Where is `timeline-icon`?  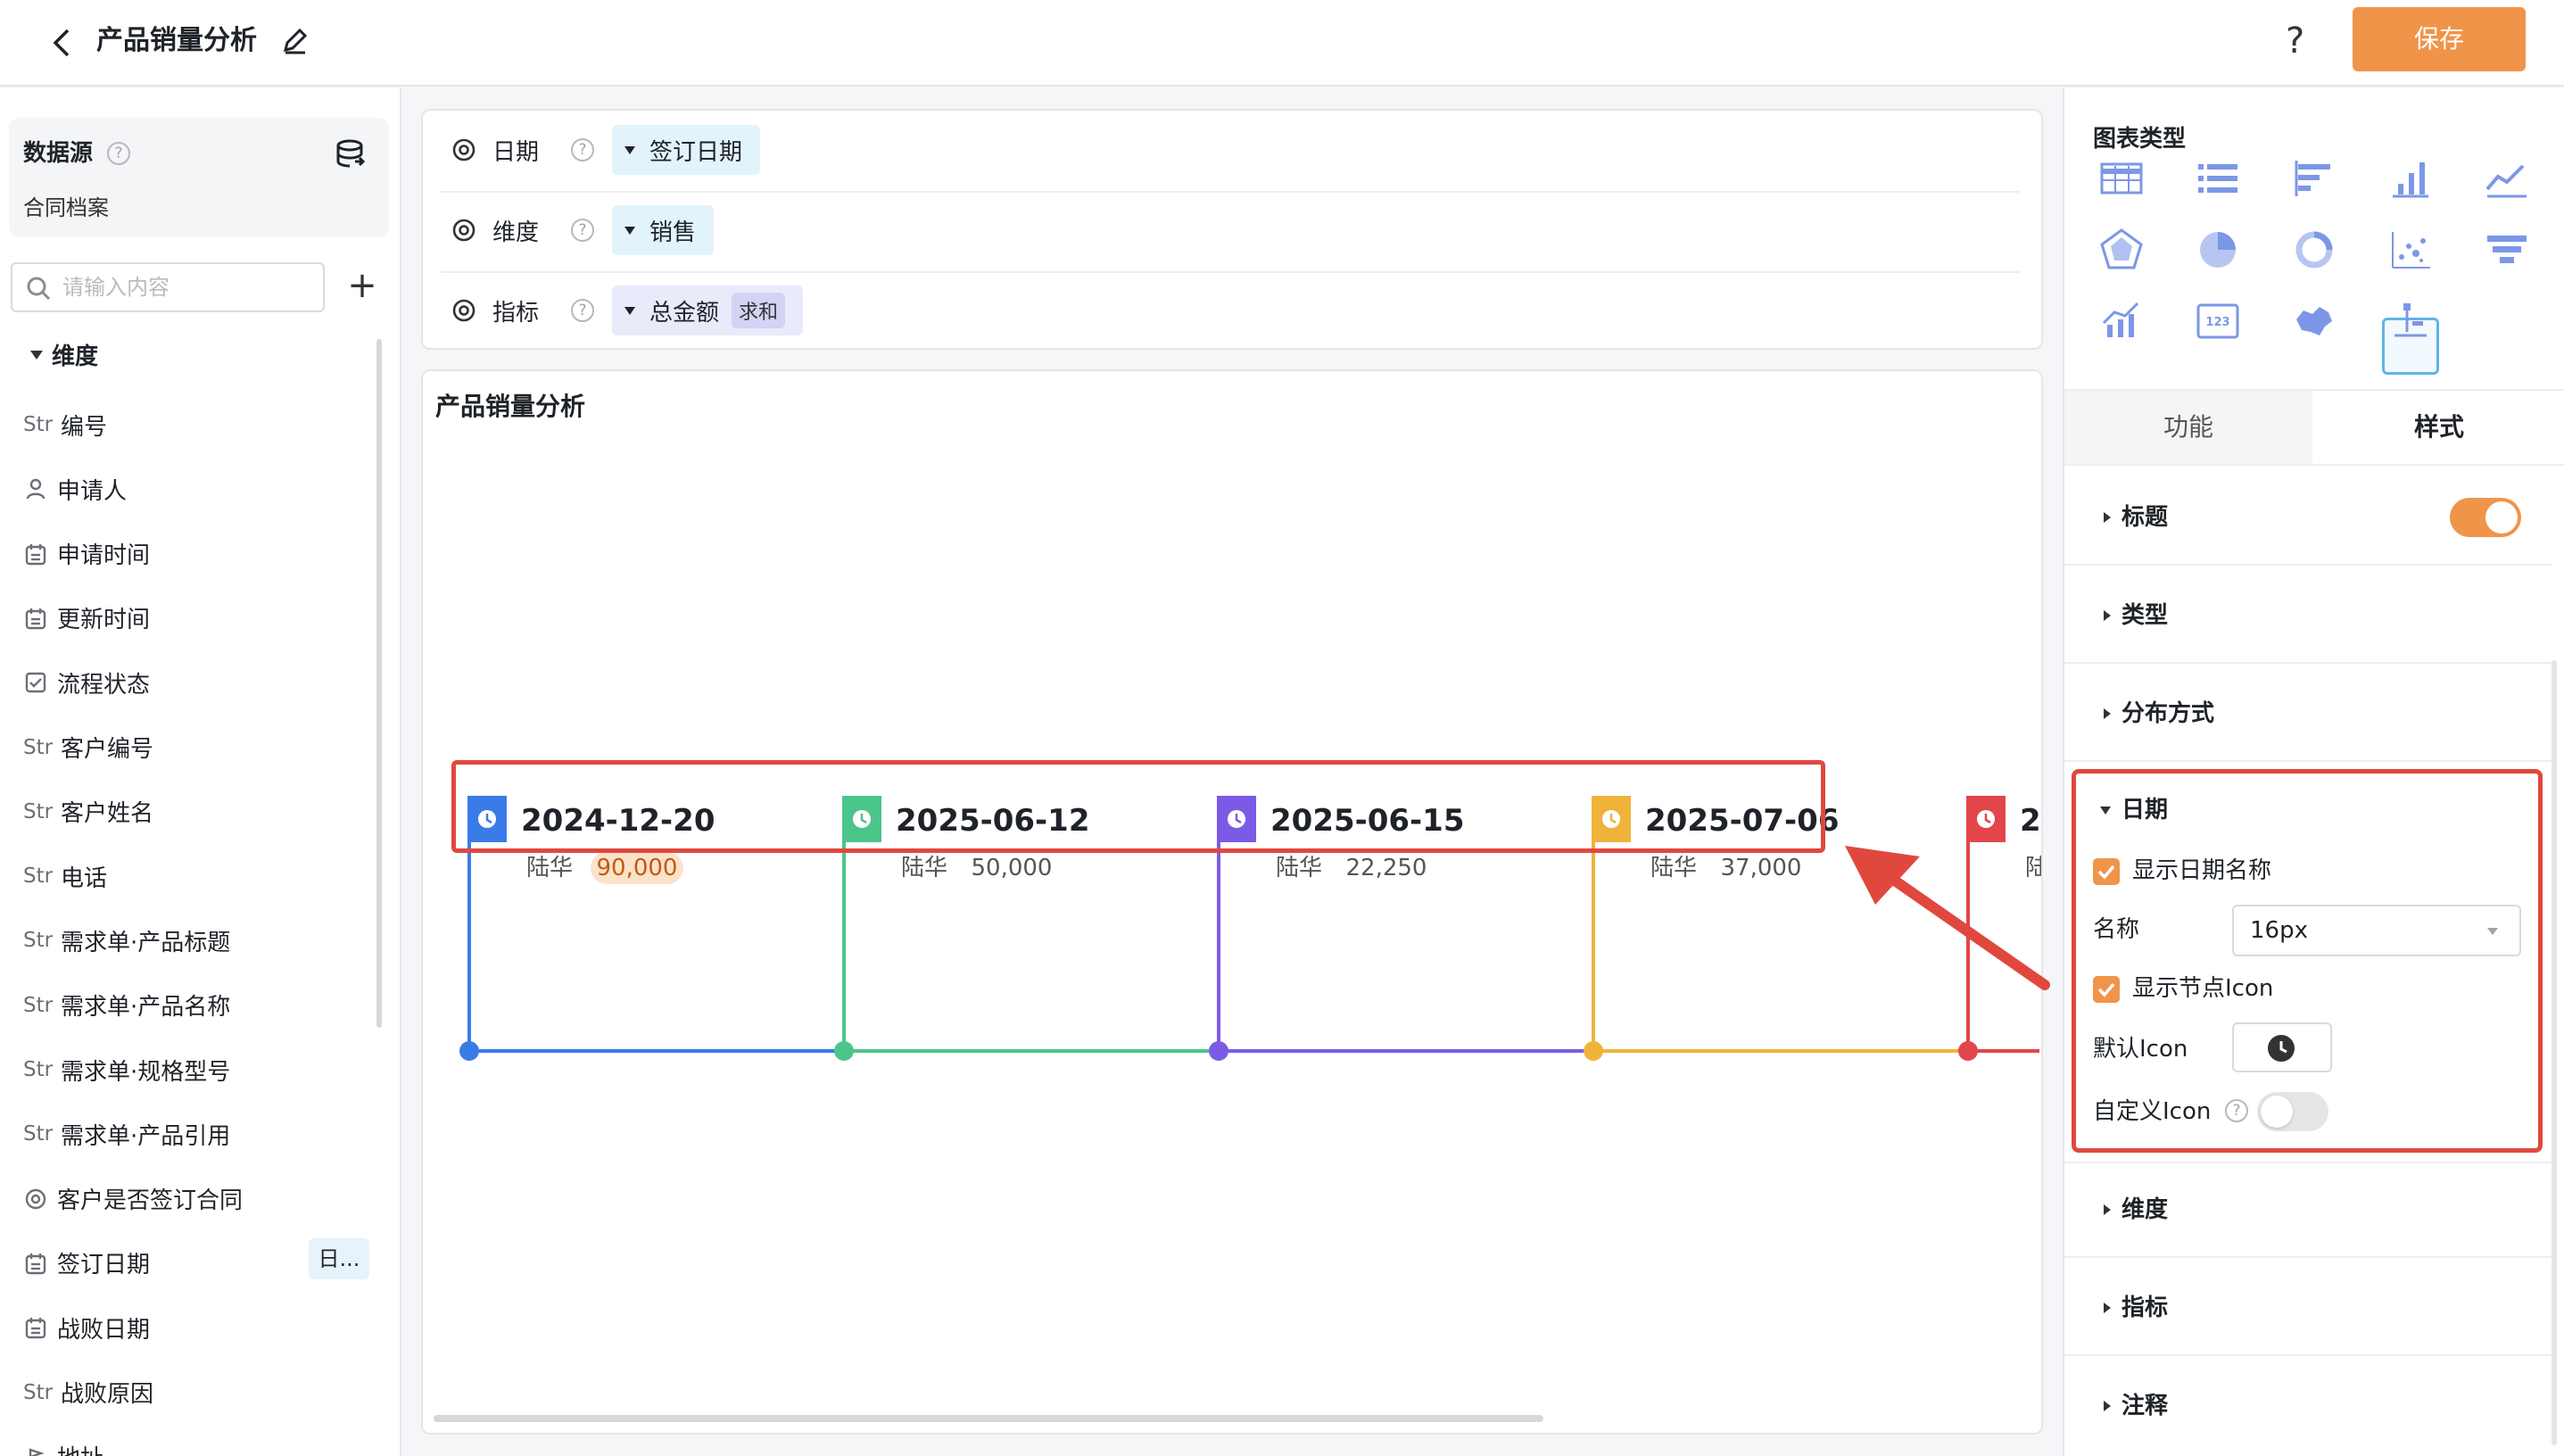
timeline-icon is located at coordinates (2411, 321).